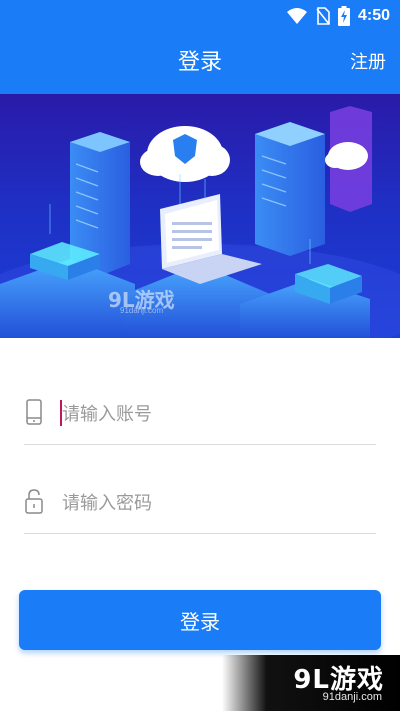 The width and height of the screenshot is (400, 711). I want to click on password-field, so click(200, 503).